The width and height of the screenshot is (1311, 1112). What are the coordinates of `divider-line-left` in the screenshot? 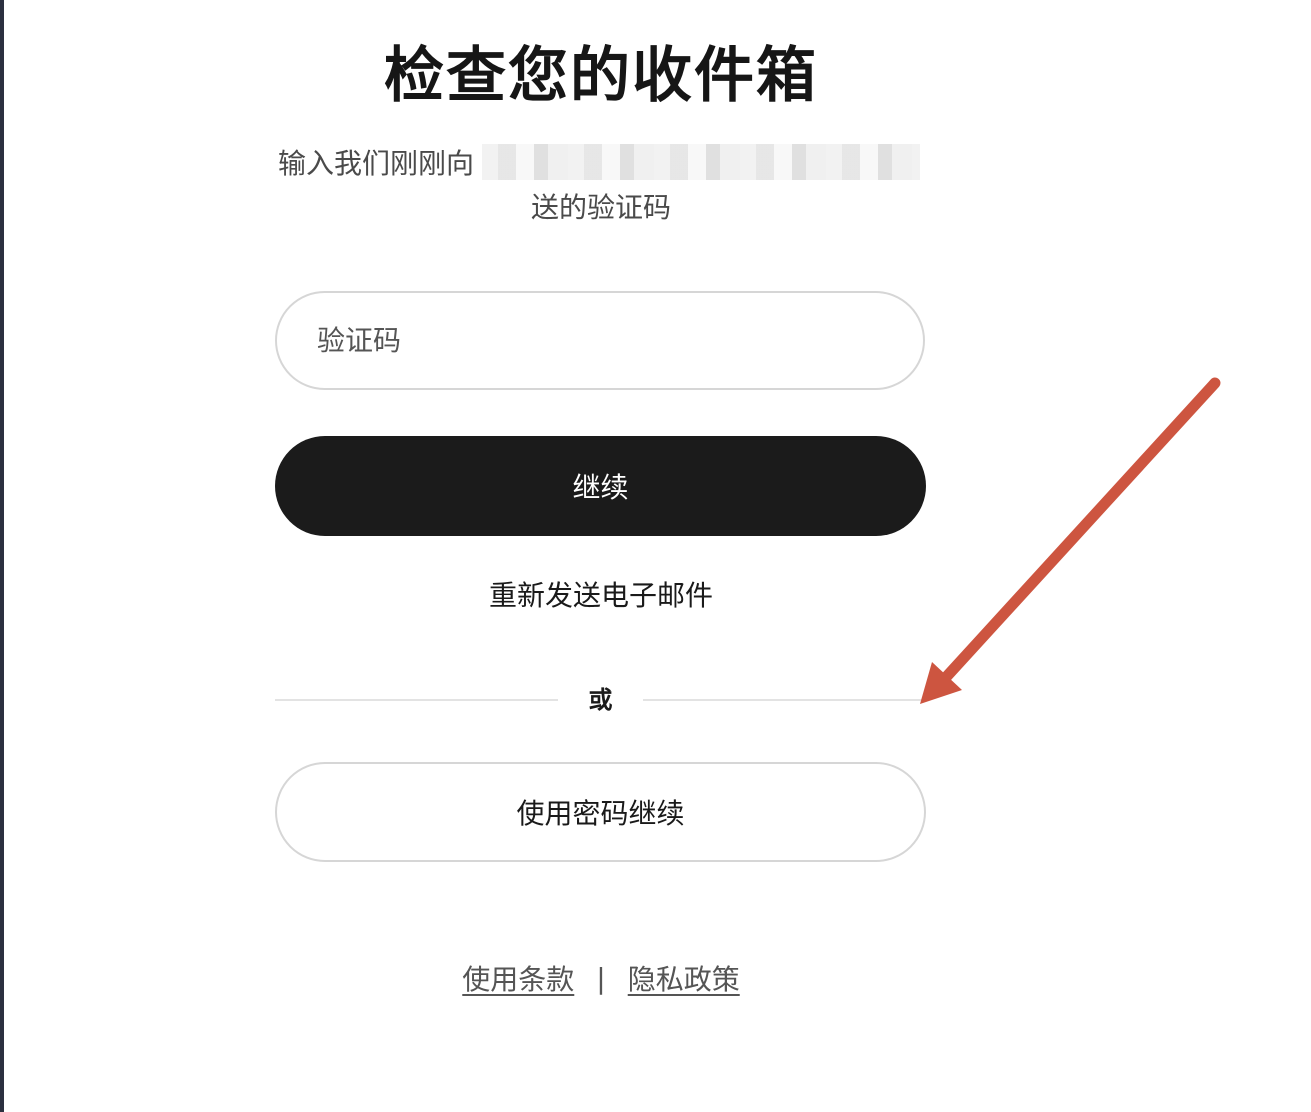 It's located at (416, 700).